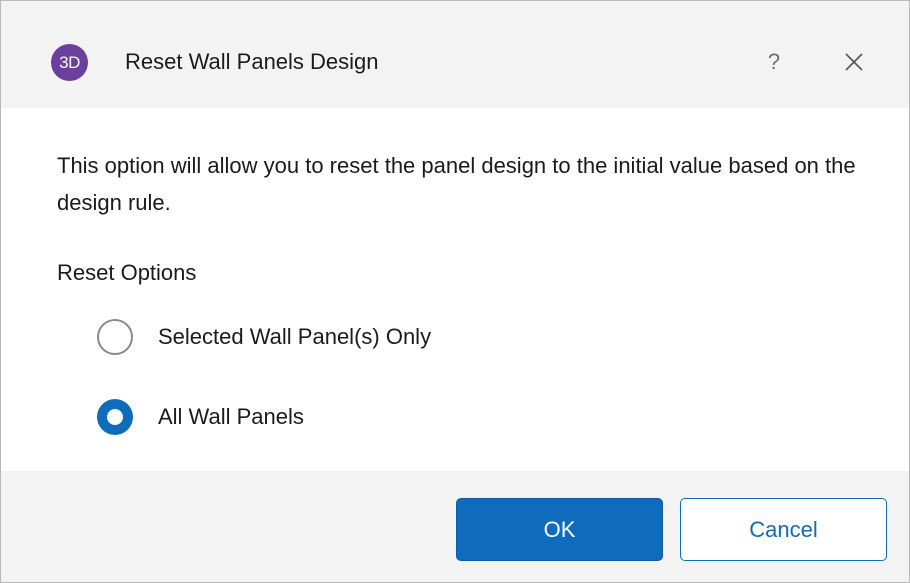 The image size is (910, 583). What do you see at coordinates (127, 272) in the screenshot?
I see `reset-options-label: Reset Options` at bounding box center [127, 272].